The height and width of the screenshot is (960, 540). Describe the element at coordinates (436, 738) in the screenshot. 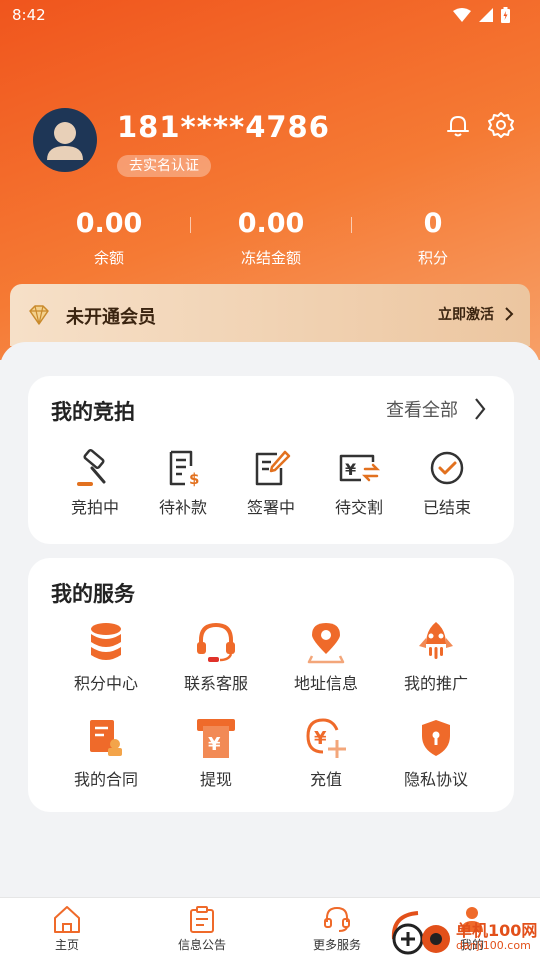

I see `privacy-shield-icon` at that location.